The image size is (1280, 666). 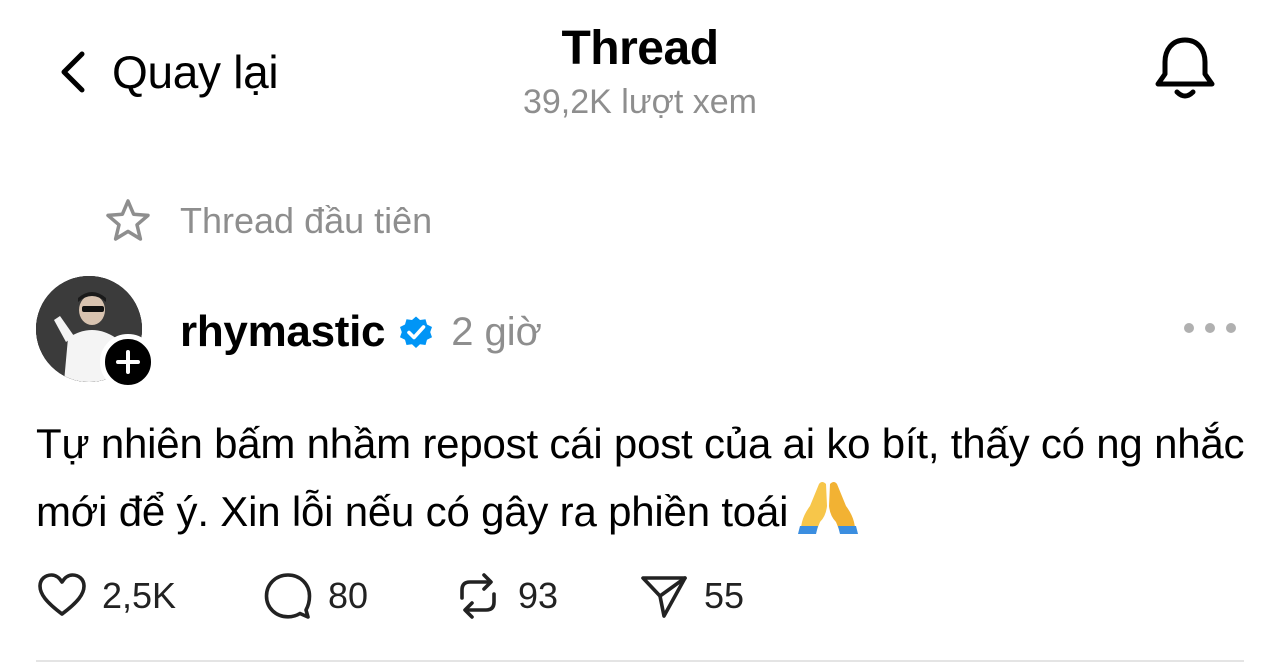 I want to click on verified-icon, so click(x=416, y=332).